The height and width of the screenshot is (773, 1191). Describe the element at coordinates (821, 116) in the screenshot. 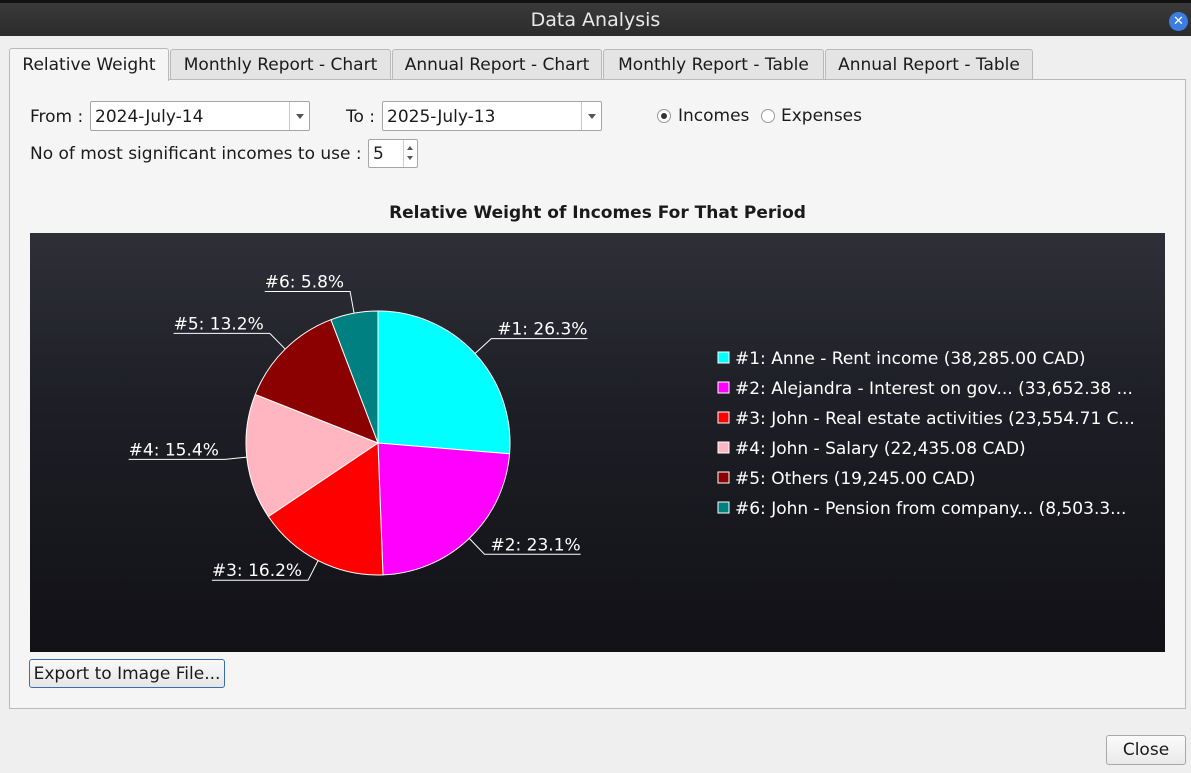

I see `expenses-radio-label: Expenses` at that location.